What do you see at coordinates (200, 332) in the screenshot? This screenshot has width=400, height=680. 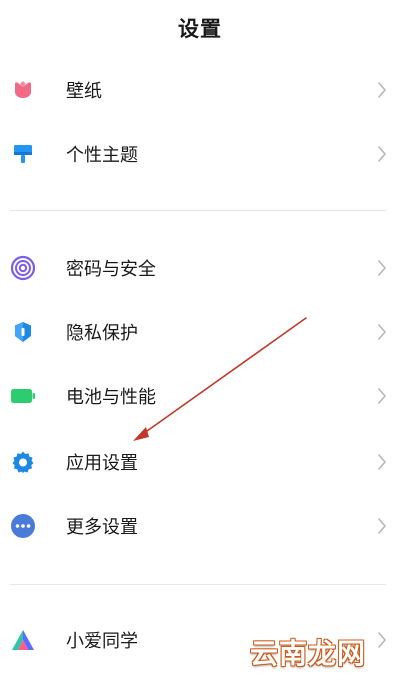 I see `settings-item-privacy: 隐私保护` at bounding box center [200, 332].